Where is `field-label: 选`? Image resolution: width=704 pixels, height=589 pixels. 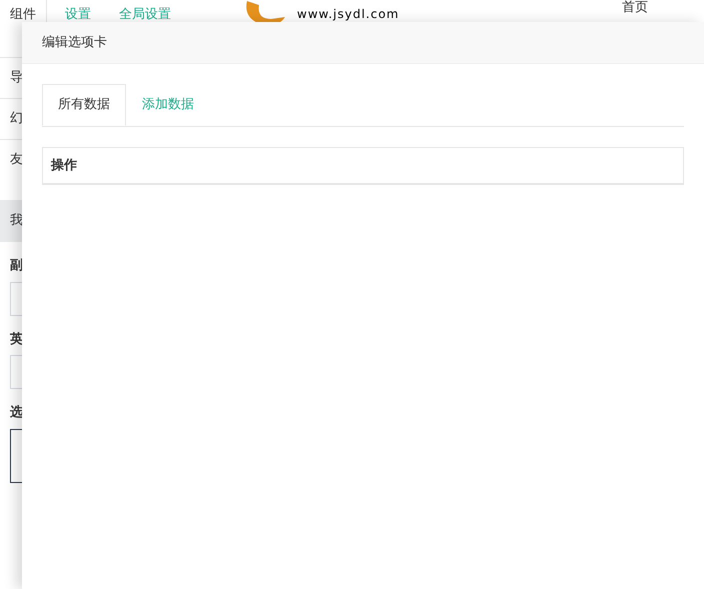 field-label: 选 is located at coordinates (17, 413).